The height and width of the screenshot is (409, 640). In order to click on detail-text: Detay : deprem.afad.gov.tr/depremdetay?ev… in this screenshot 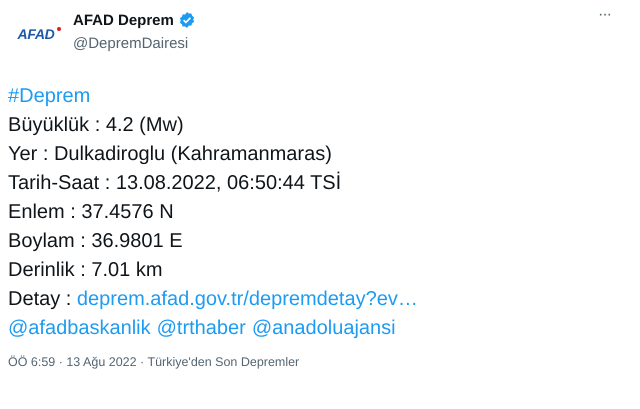, I will do `click(213, 299)`.